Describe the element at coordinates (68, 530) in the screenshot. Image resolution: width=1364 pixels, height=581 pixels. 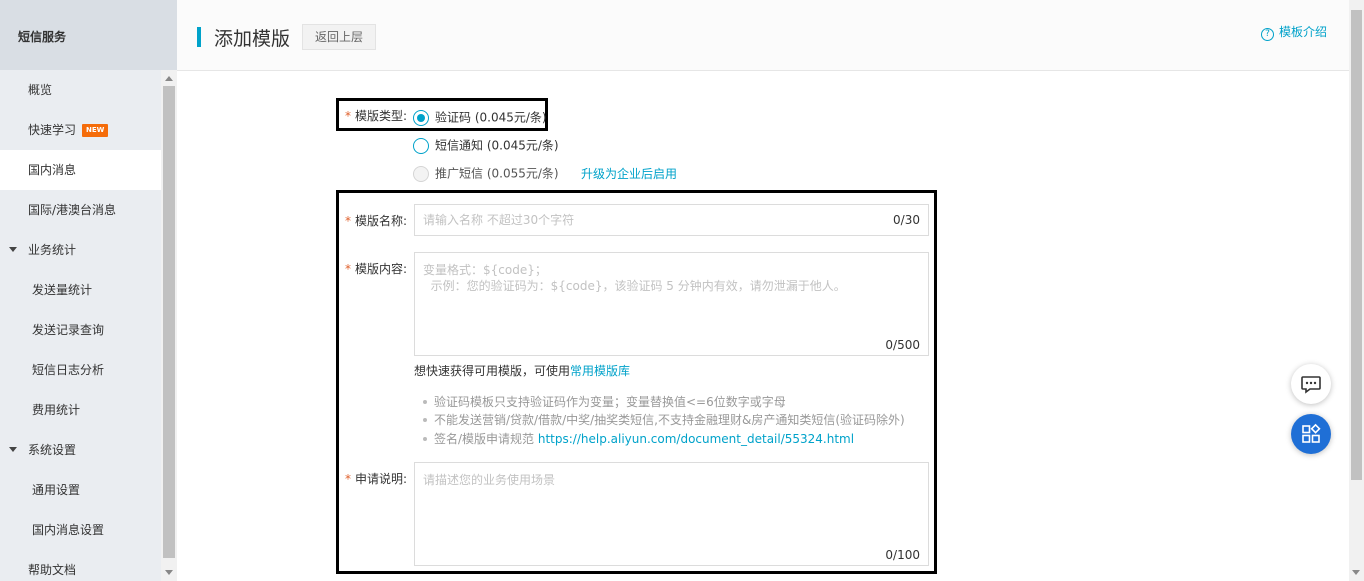
I see `sidebar-item-label: 国内消息设置` at that location.